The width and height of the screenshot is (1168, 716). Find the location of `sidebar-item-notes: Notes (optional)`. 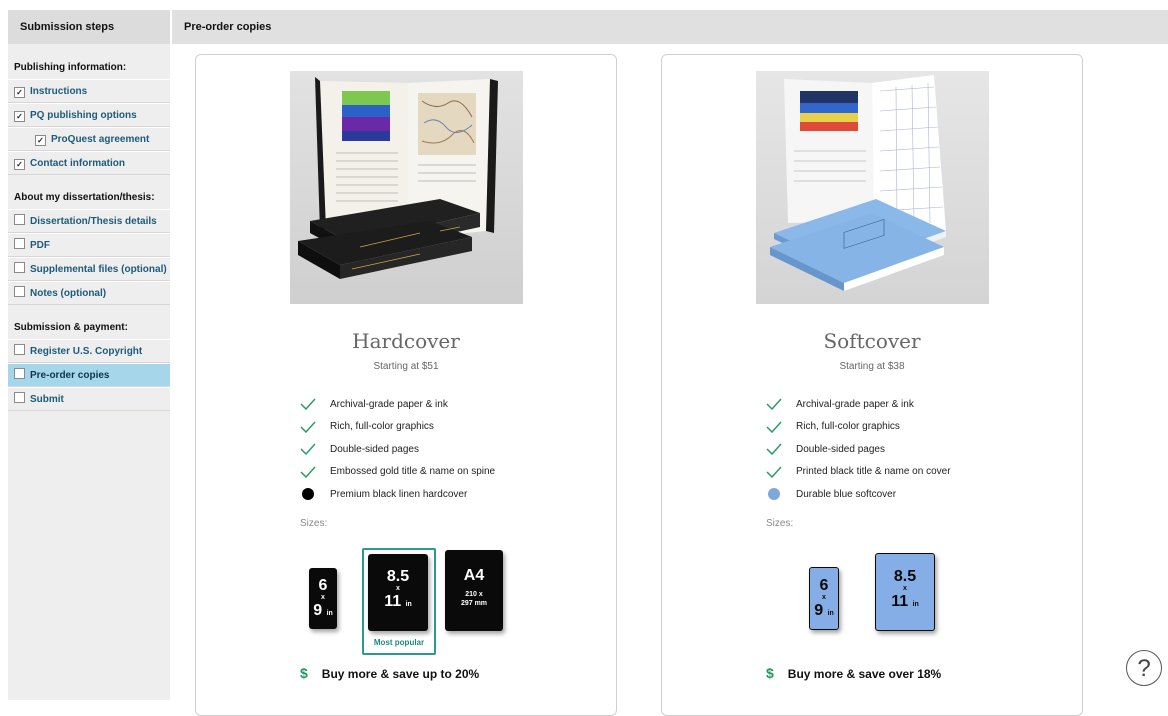

sidebar-item-notes: Notes (optional) is located at coordinates (89, 293).